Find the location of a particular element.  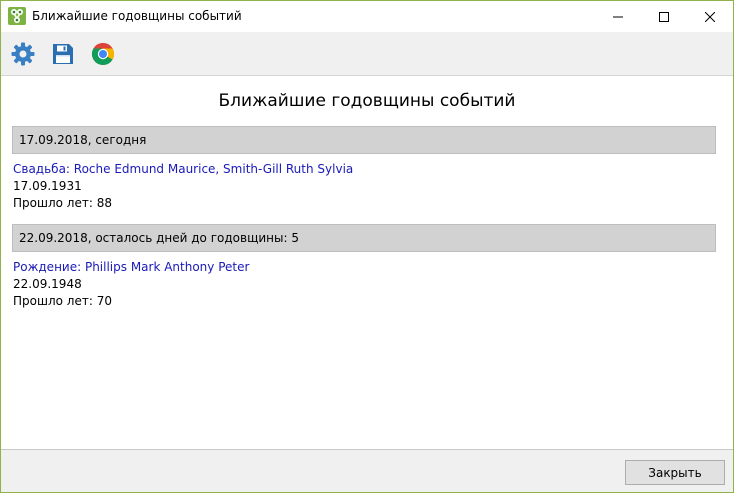

maximize-icon is located at coordinates (664, 16).